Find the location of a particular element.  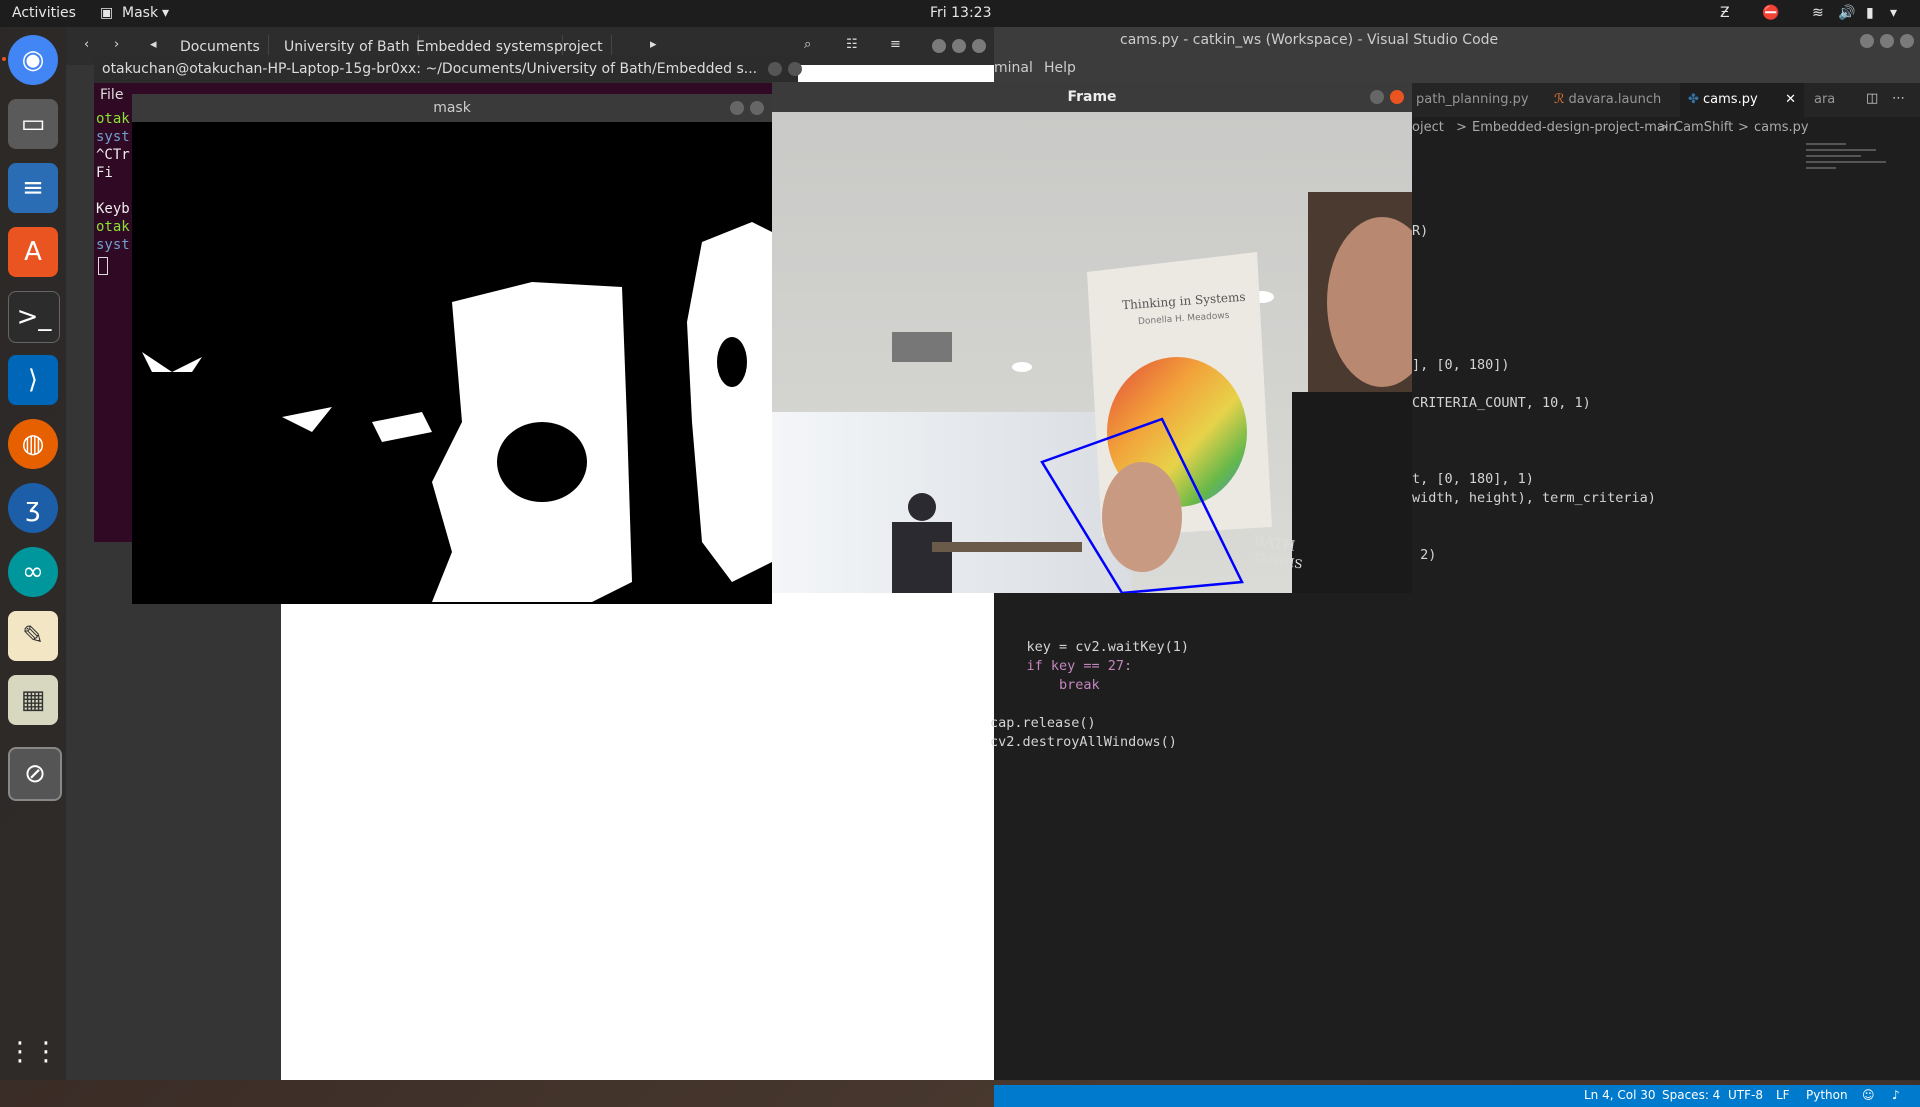

breadcrumb-item: cams.py is located at coordinates (1781, 128).